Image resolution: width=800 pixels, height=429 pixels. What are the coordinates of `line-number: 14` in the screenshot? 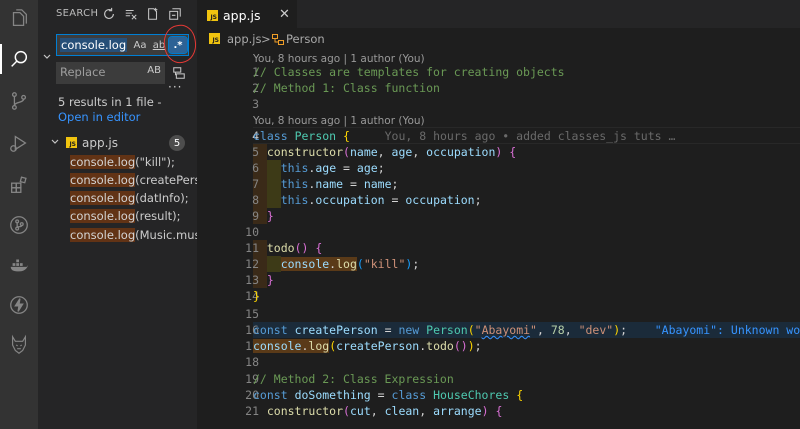 It's located at (252, 296).